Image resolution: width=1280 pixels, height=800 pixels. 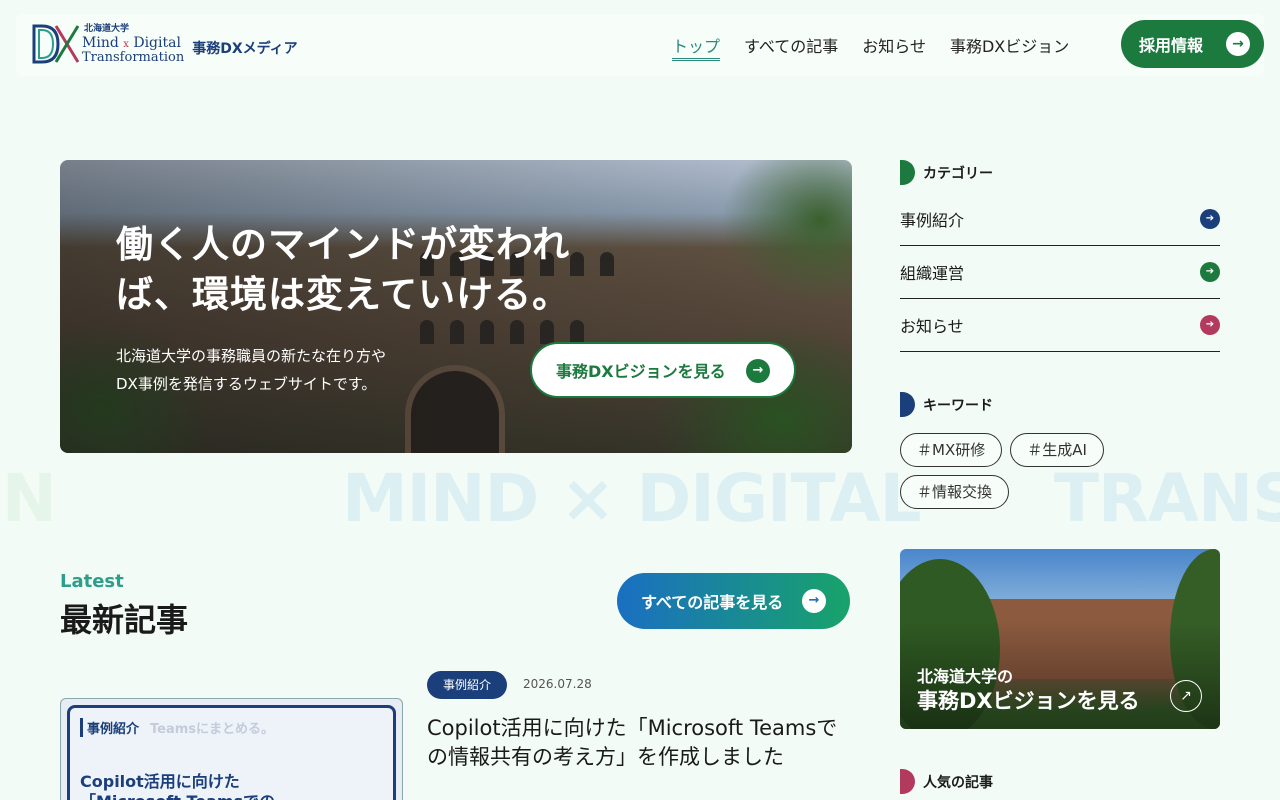 I want to click on logo-line-2: Transformation, so click(x=133, y=57).